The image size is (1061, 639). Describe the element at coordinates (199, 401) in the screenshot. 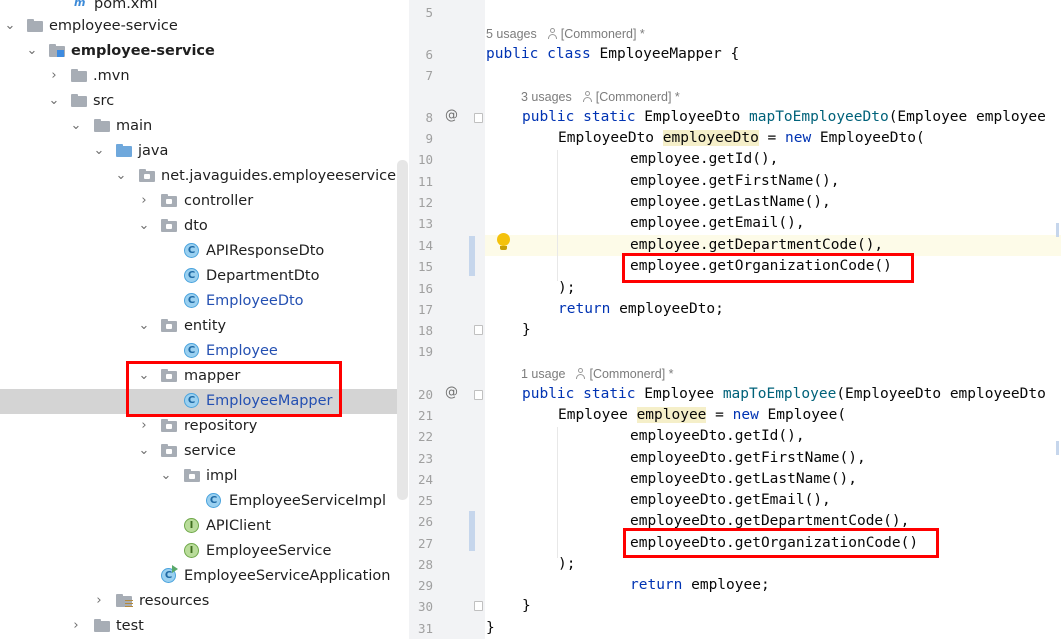

I see `tree-item-employeemapper: C EmployeeMapper` at that location.